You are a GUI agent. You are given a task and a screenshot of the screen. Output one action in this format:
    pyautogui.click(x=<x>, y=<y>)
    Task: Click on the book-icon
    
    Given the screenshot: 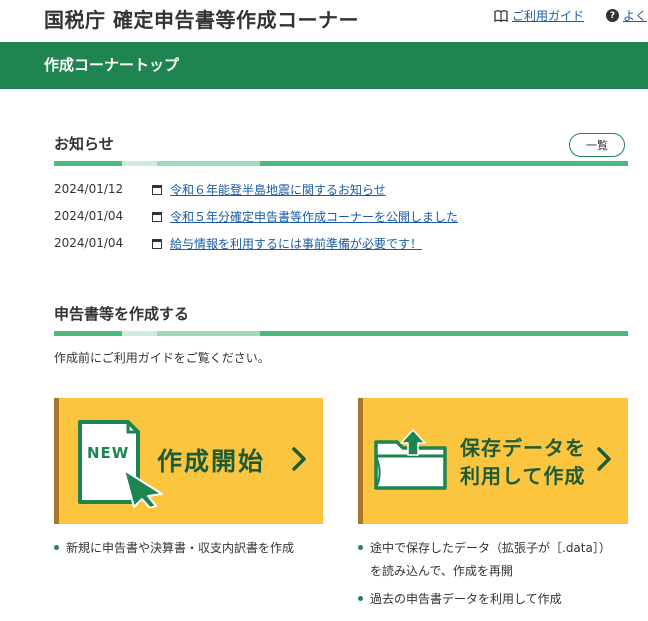 What is the action you would take?
    pyautogui.click(x=501, y=15)
    